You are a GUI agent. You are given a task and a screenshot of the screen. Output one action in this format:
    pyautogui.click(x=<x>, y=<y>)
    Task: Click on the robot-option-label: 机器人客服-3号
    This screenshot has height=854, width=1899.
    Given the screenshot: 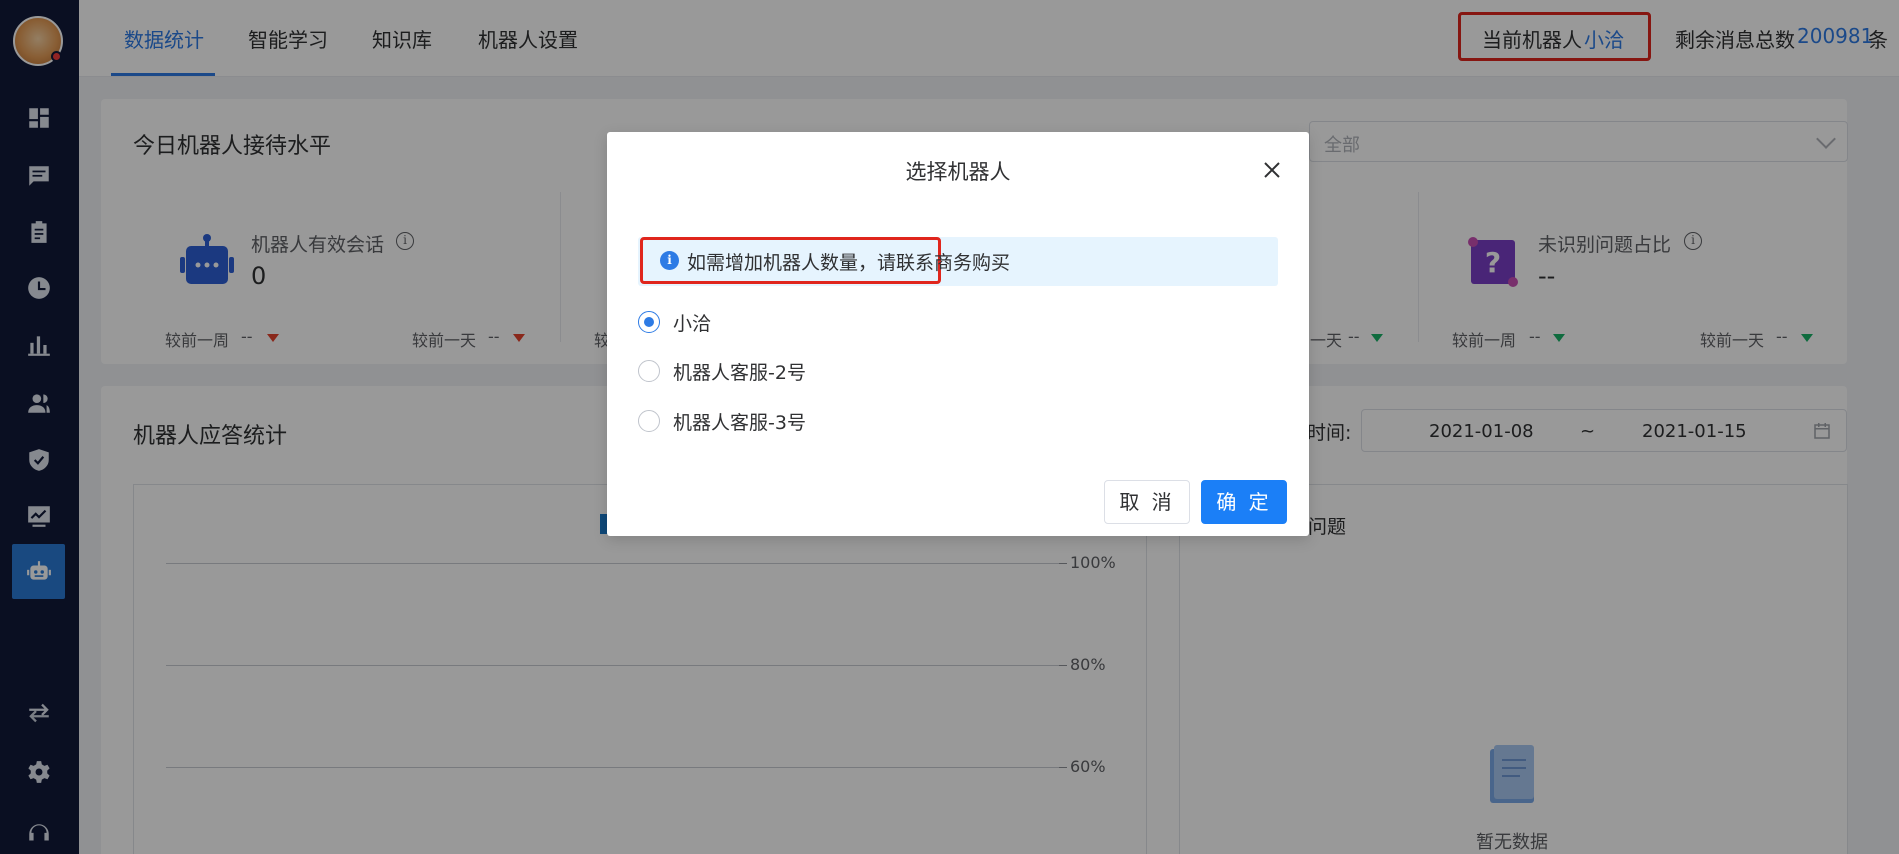 What is the action you would take?
    pyautogui.click(x=739, y=421)
    